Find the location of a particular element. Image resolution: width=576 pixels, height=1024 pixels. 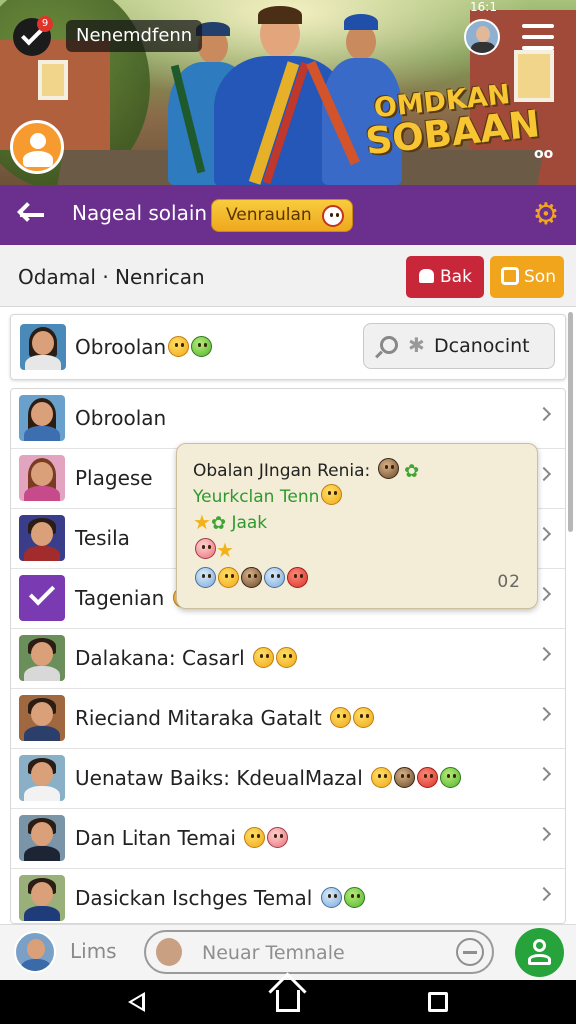

list-item-label: Dan Litan Temai is located at coordinates (182, 838).